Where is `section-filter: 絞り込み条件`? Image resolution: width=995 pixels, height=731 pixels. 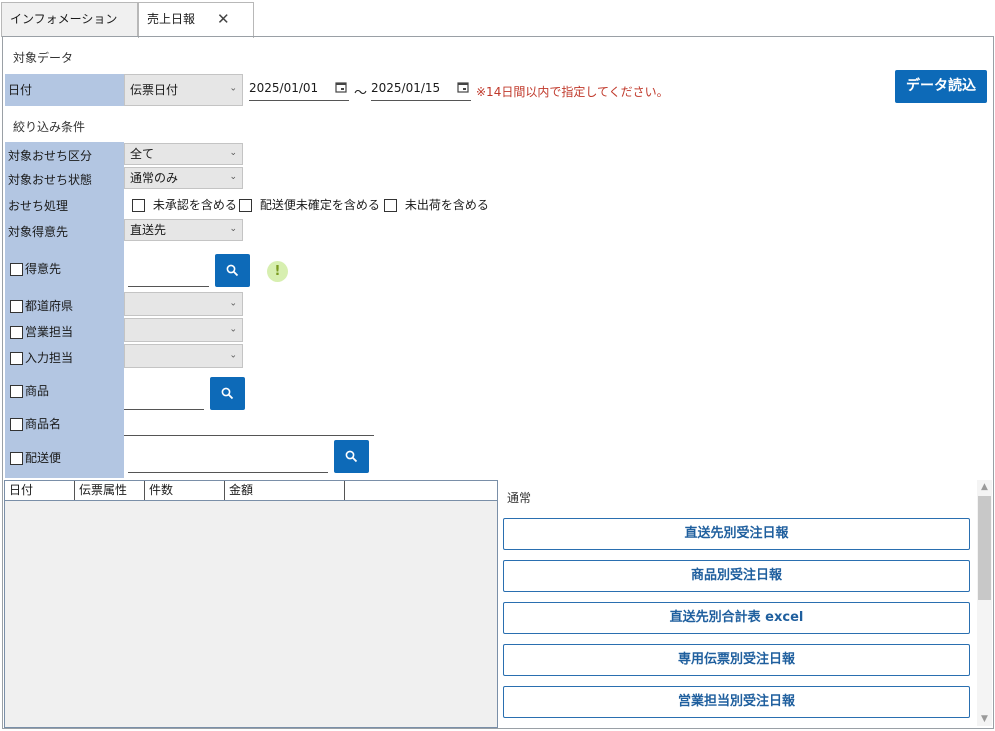
section-filter: 絞り込み条件 is located at coordinates (49, 127).